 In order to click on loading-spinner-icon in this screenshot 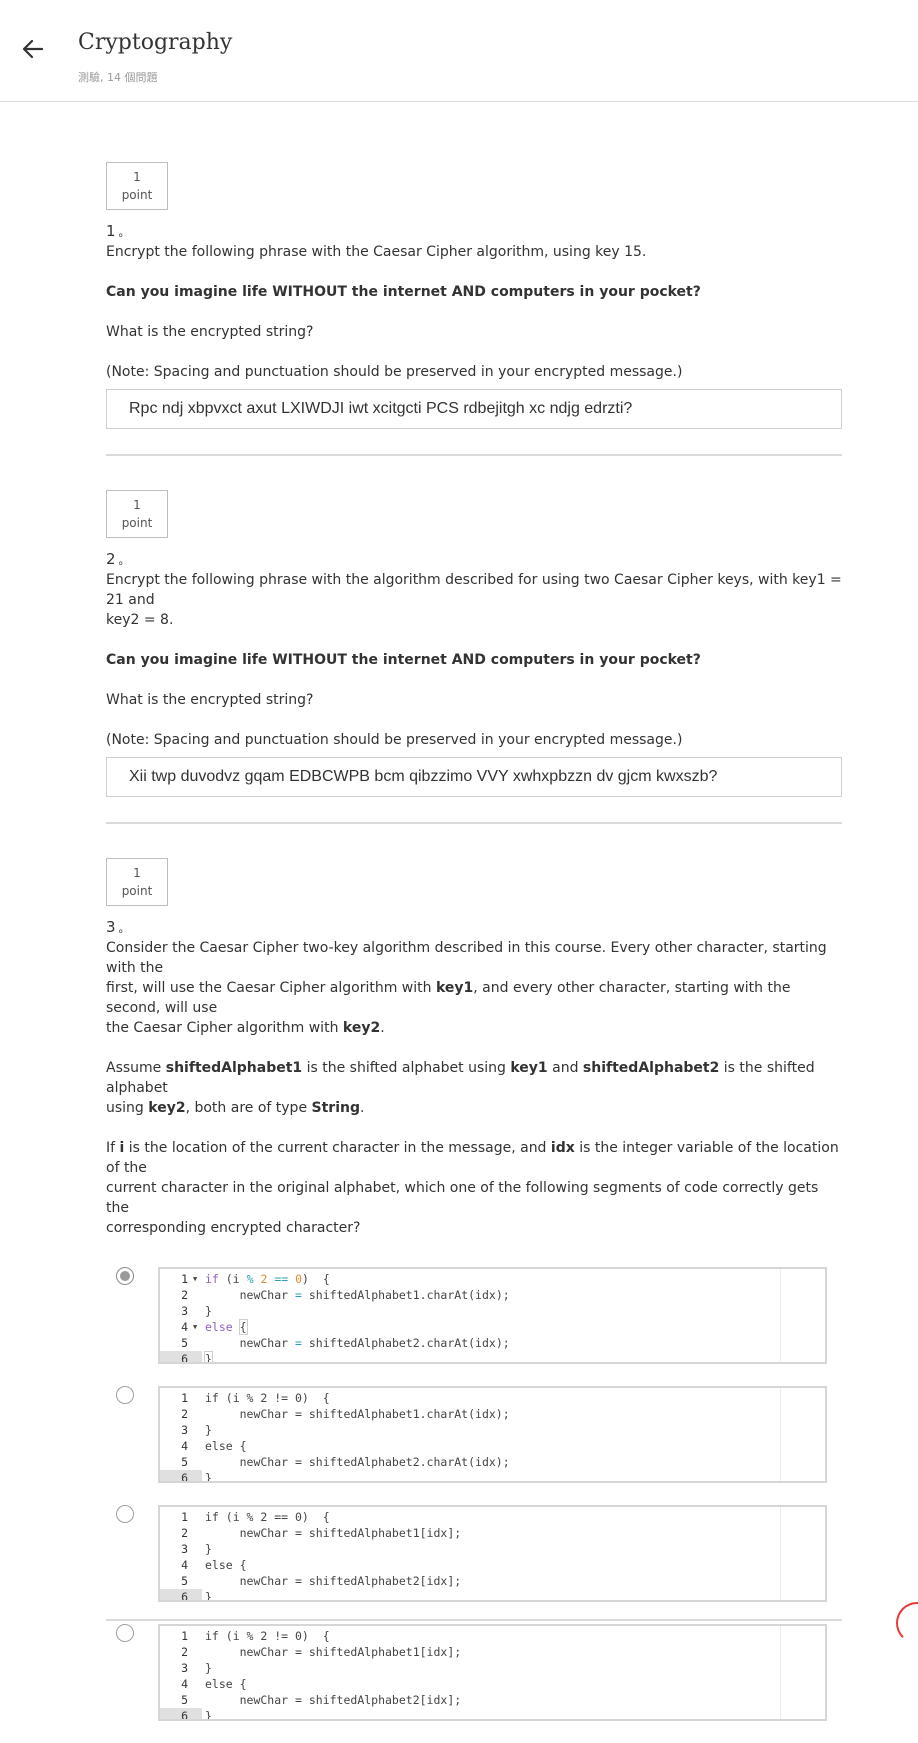, I will do `click(907, 1623)`.